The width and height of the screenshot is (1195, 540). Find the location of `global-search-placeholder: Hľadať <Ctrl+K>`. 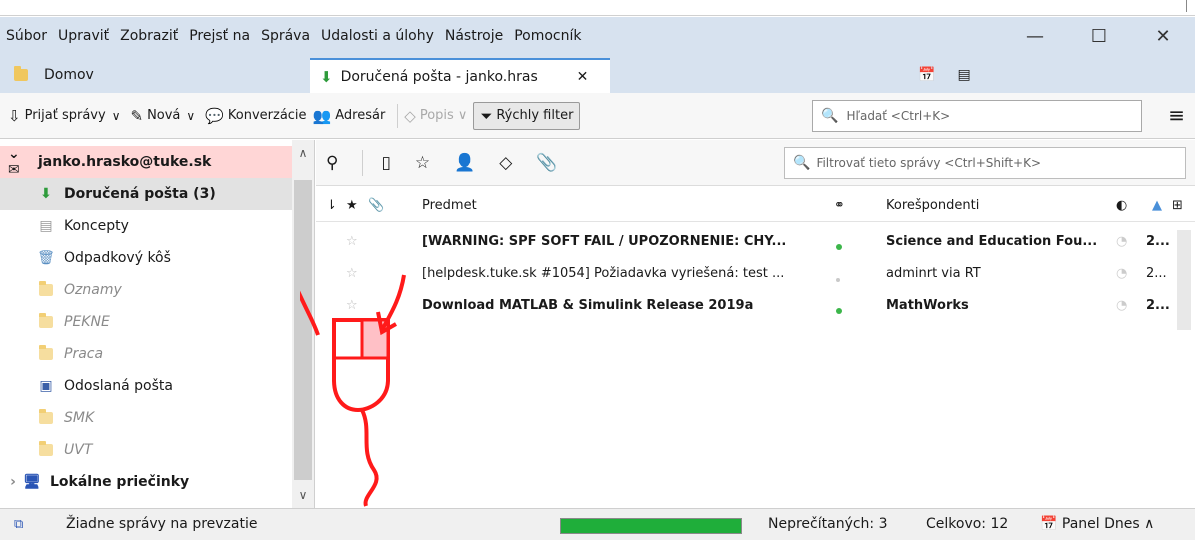

global-search-placeholder: Hľadať <Ctrl+K> is located at coordinates (898, 116).